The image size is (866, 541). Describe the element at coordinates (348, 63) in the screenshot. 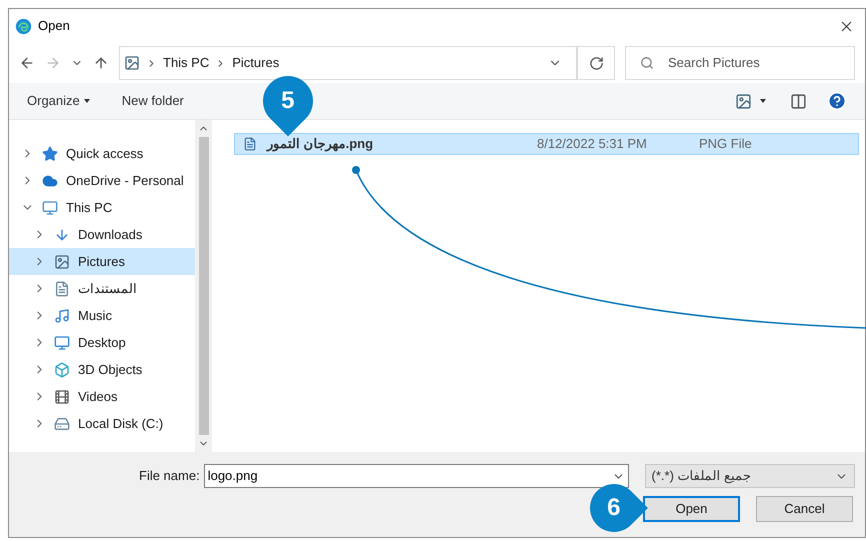

I see `address-bar: This PC Pictures` at that location.